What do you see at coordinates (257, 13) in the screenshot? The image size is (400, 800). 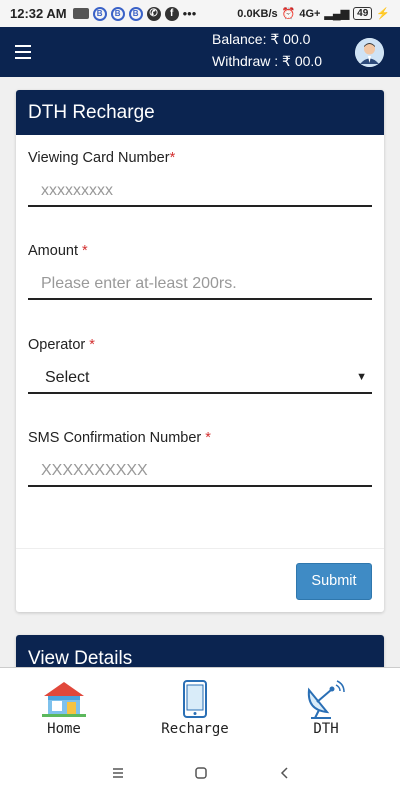 I see `data-rate: 0.0KB/s` at bounding box center [257, 13].